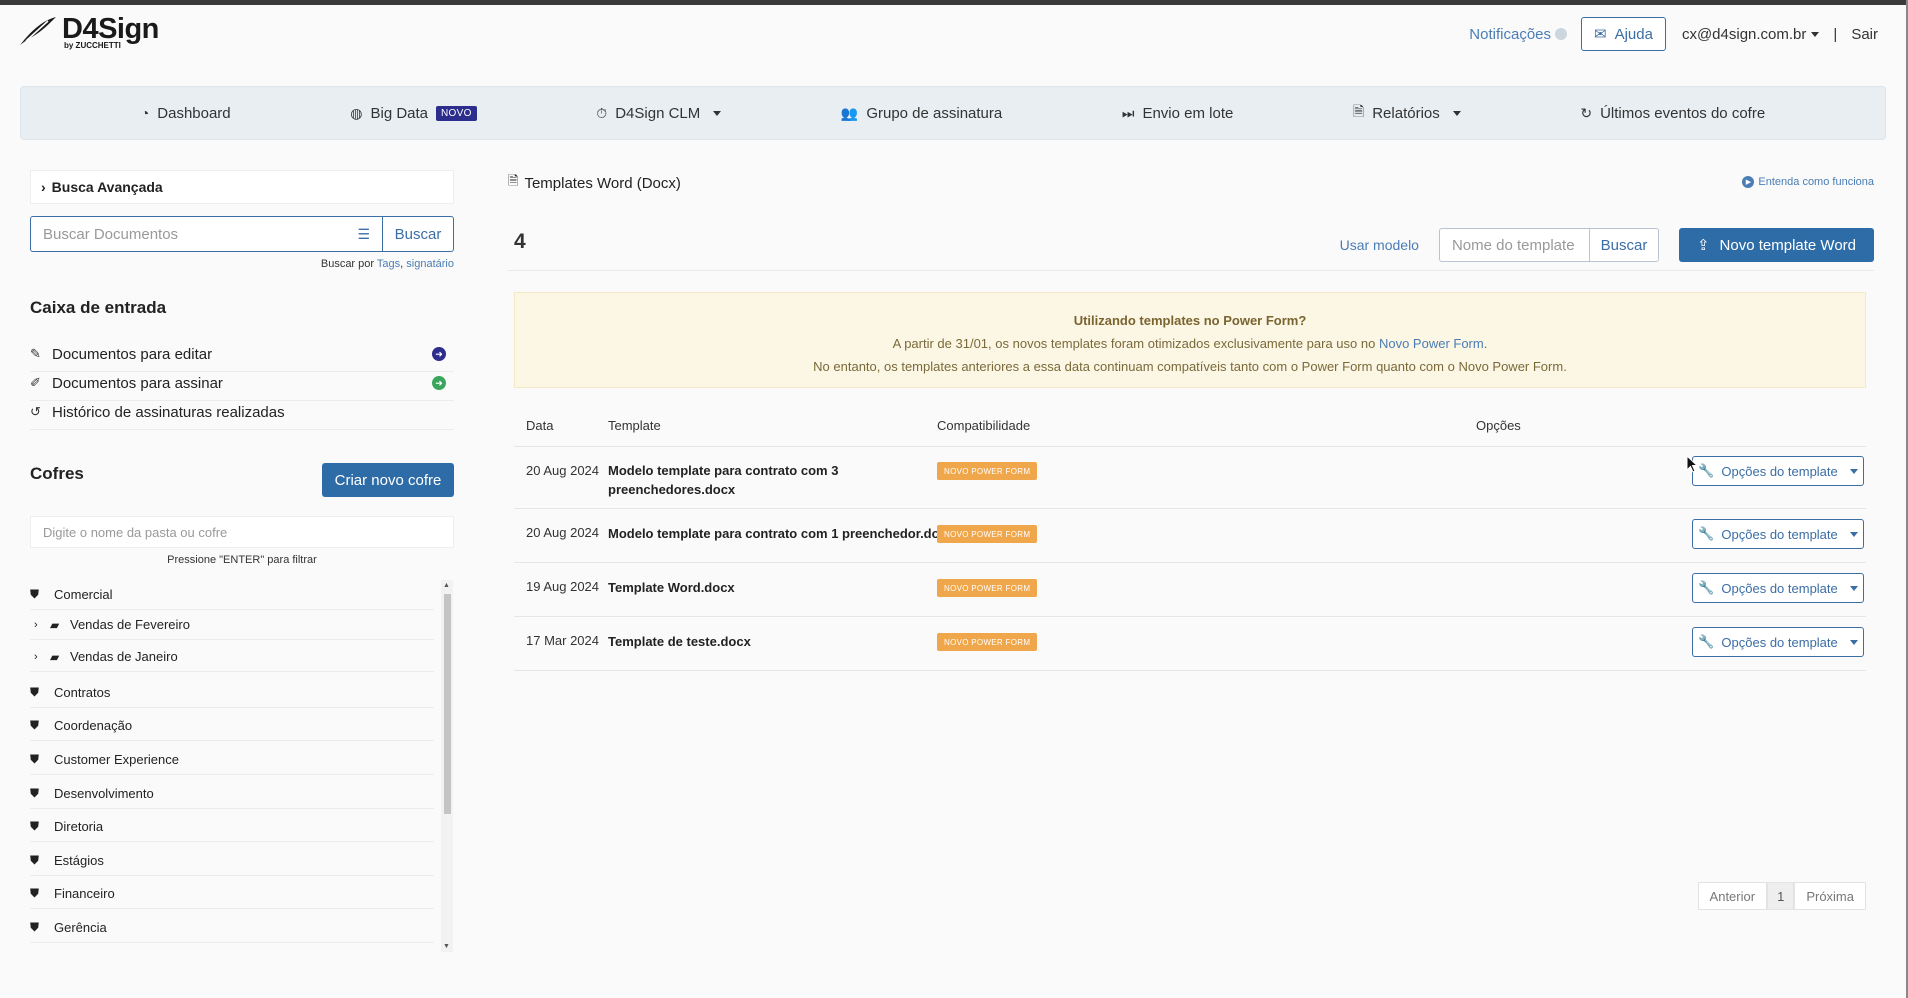 The height and width of the screenshot is (998, 1908). What do you see at coordinates (921, 113) in the screenshot?
I see `nav-grupo: 👥 Grupo de assinatura` at bounding box center [921, 113].